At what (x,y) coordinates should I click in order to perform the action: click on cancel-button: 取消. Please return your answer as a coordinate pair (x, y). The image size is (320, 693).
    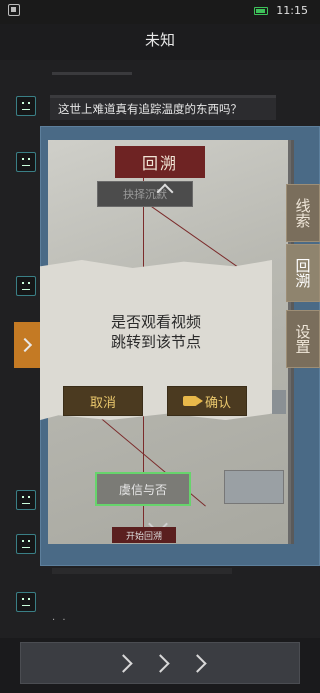
    Looking at the image, I should click on (103, 401).